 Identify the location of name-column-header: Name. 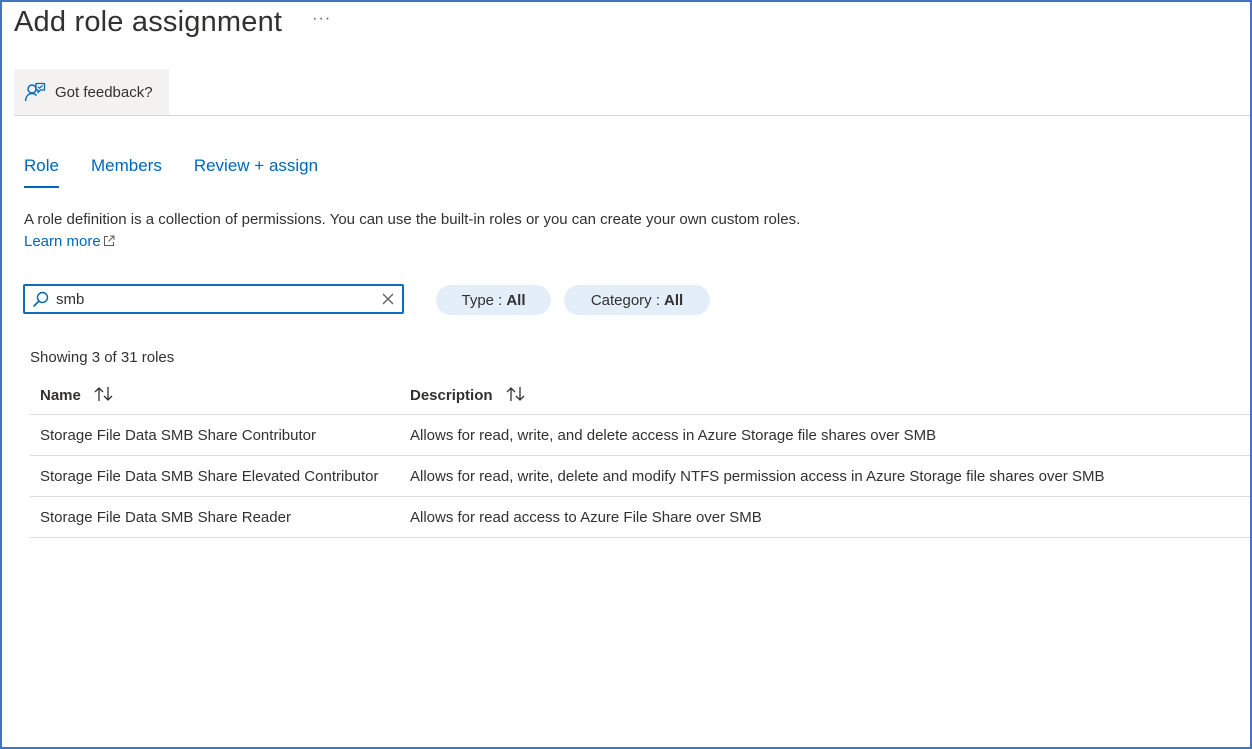
(220, 394).